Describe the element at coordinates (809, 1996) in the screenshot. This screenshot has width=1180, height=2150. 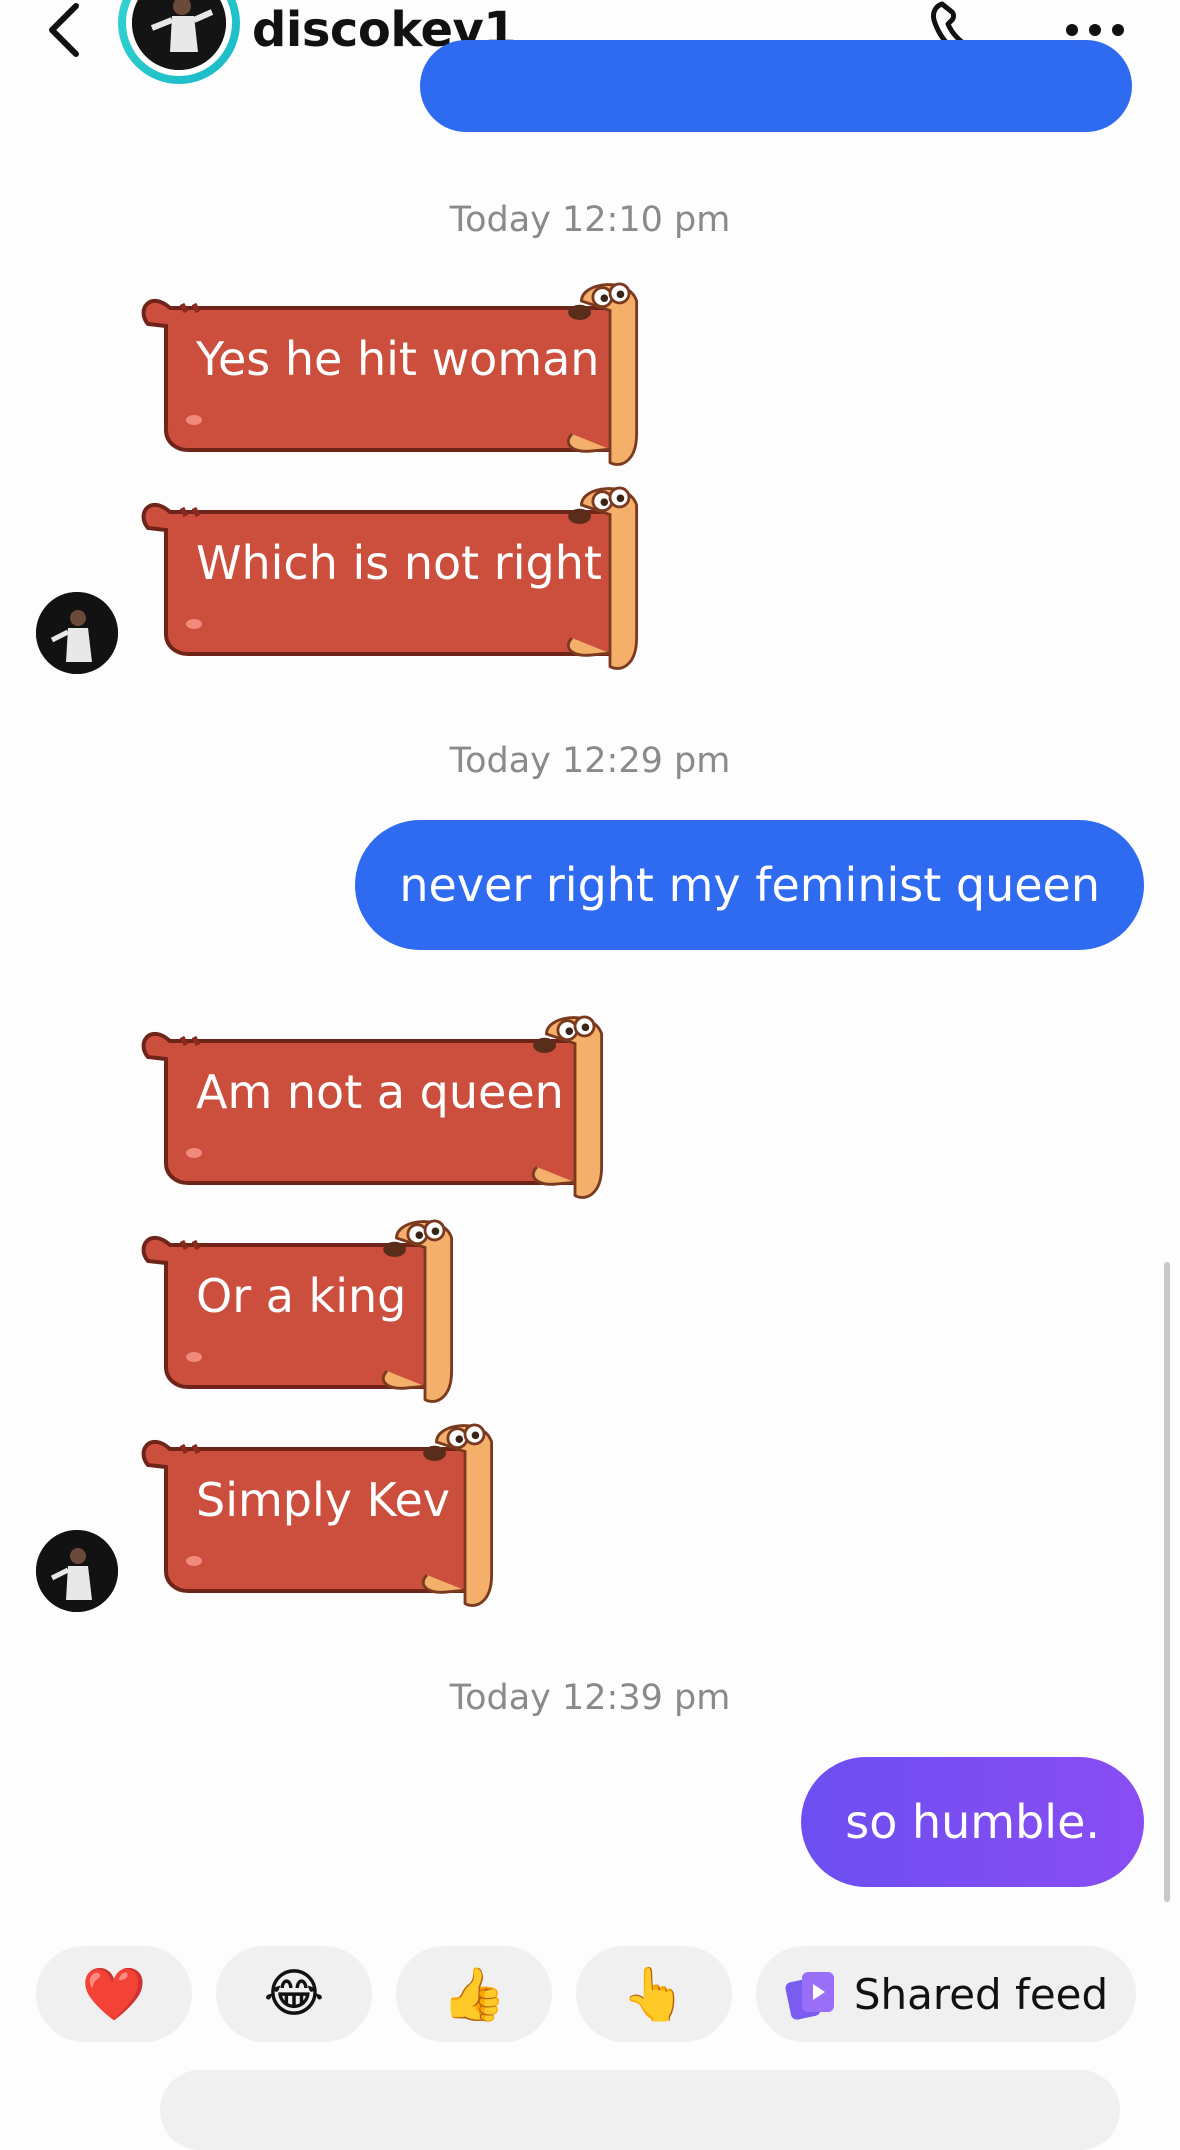
I see `shared-feed-icon` at that location.